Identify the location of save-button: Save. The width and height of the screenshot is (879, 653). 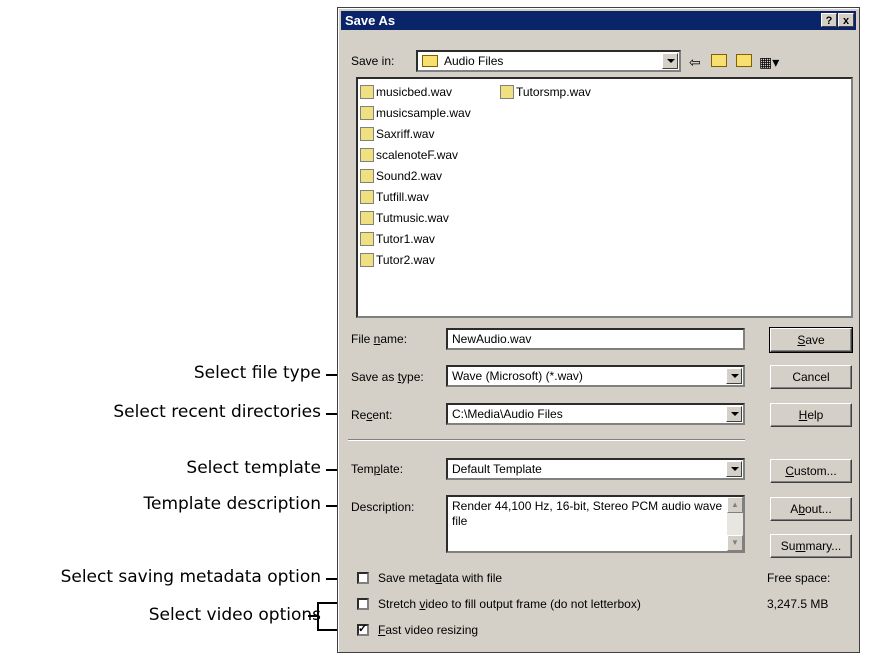
(811, 340).